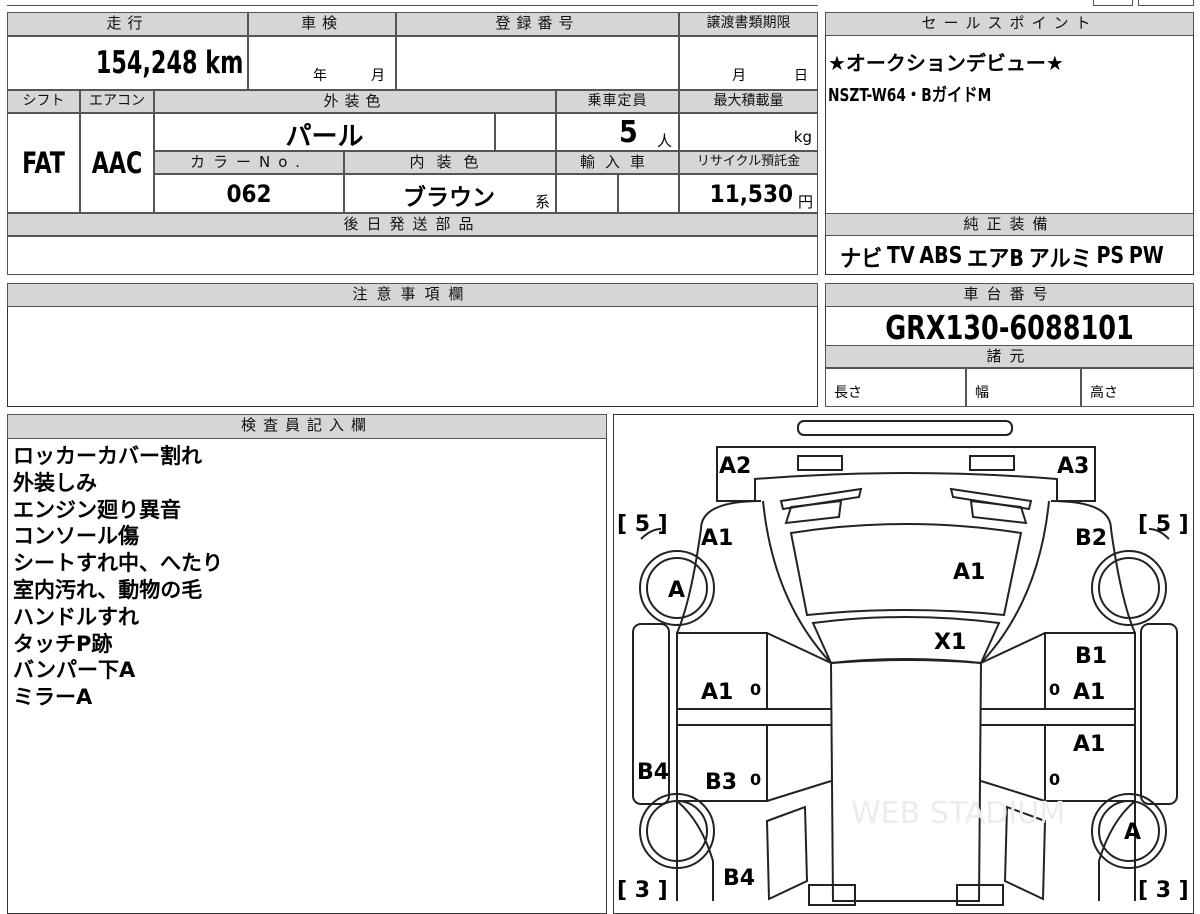 The image size is (1200, 914). Describe the element at coordinates (107, 456) in the screenshot. I see `inspector-note: ロッカーカバー割れ` at that location.